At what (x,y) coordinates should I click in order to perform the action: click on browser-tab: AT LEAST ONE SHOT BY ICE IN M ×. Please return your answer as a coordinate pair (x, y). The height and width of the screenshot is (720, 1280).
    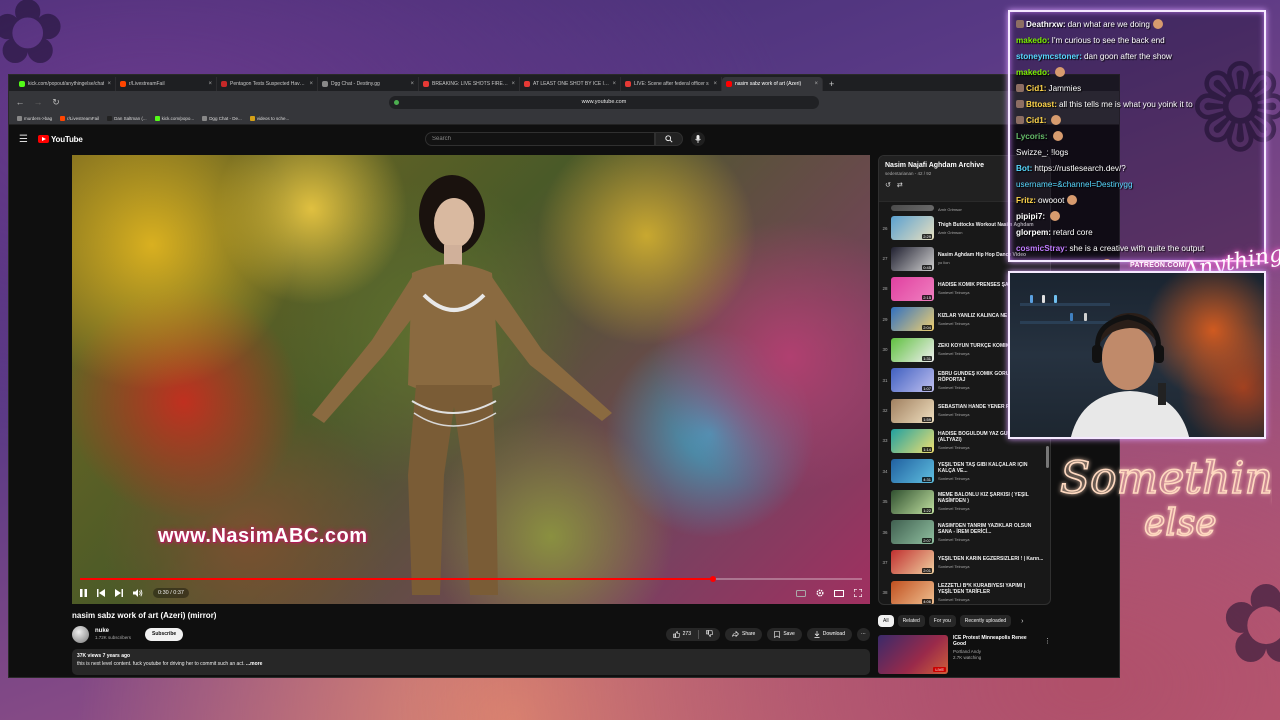
    Looking at the image, I should click on (570, 84).